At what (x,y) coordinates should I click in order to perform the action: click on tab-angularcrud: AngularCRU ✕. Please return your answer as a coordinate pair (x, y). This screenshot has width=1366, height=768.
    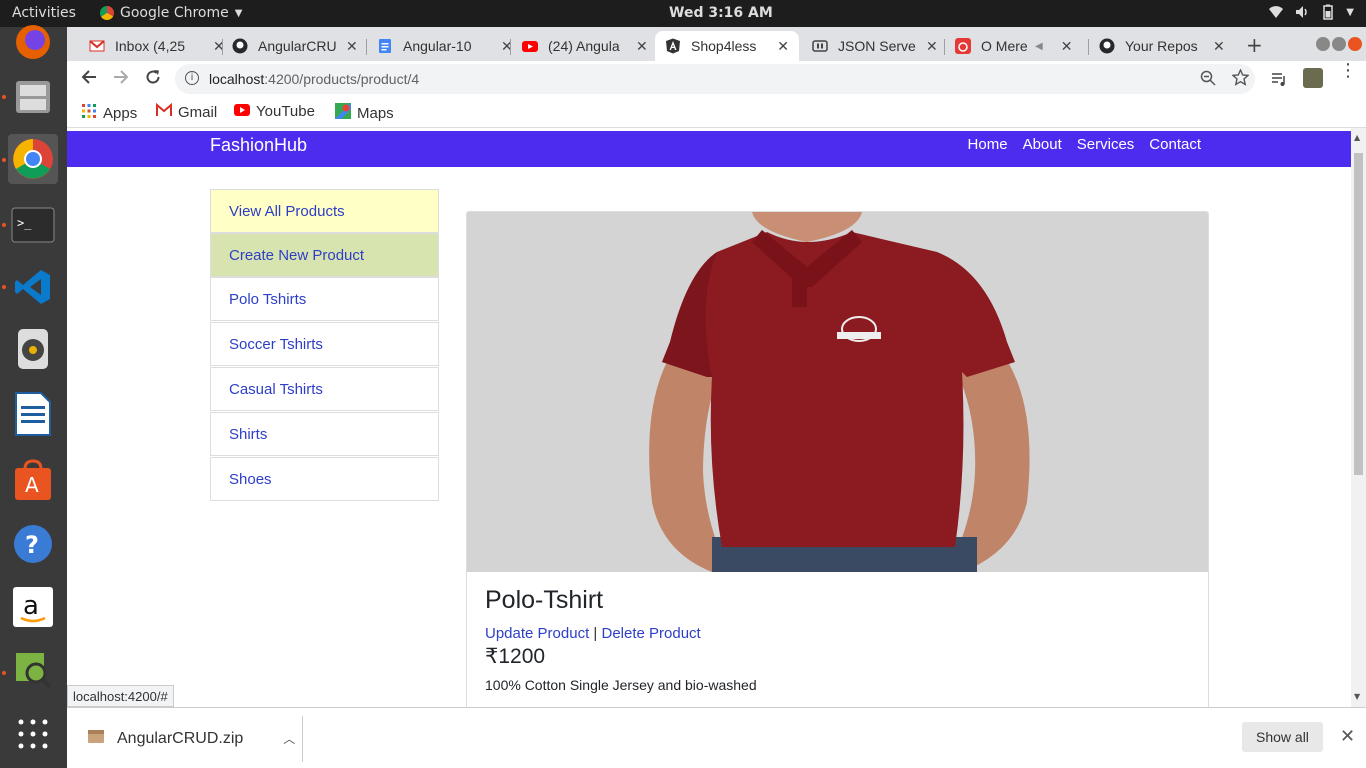
    Looking at the image, I should click on (295, 46).